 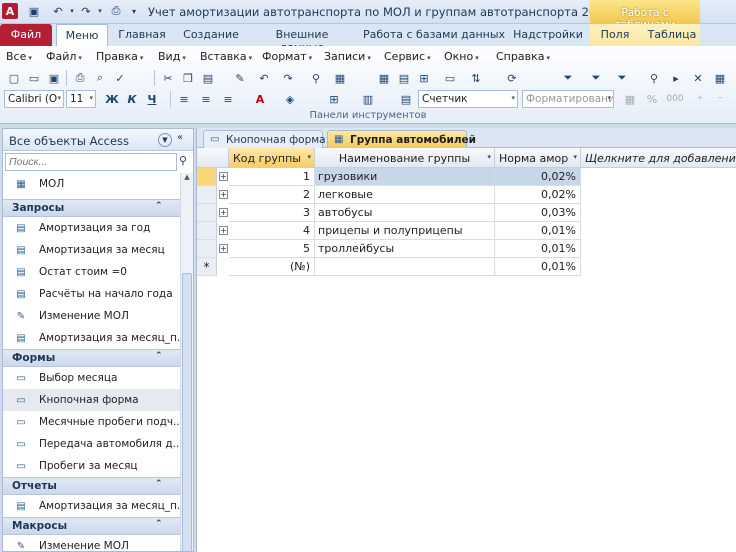 What do you see at coordinates (184, 99) in the screenshot?
I see `align-left-icon: ≡` at bounding box center [184, 99].